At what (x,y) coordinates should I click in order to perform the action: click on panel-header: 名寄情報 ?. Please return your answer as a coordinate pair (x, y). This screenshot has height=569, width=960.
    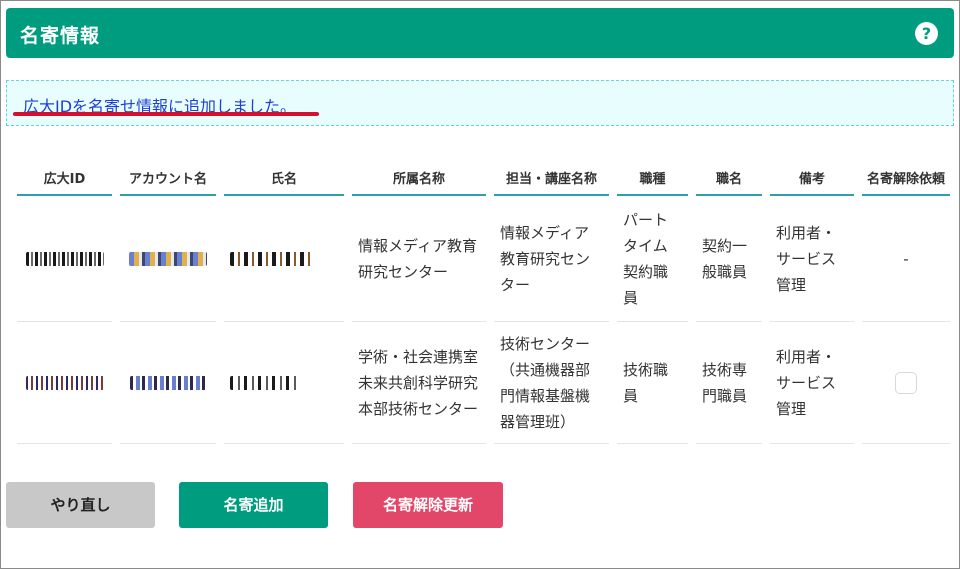
    Looking at the image, I should click on (480, 33).